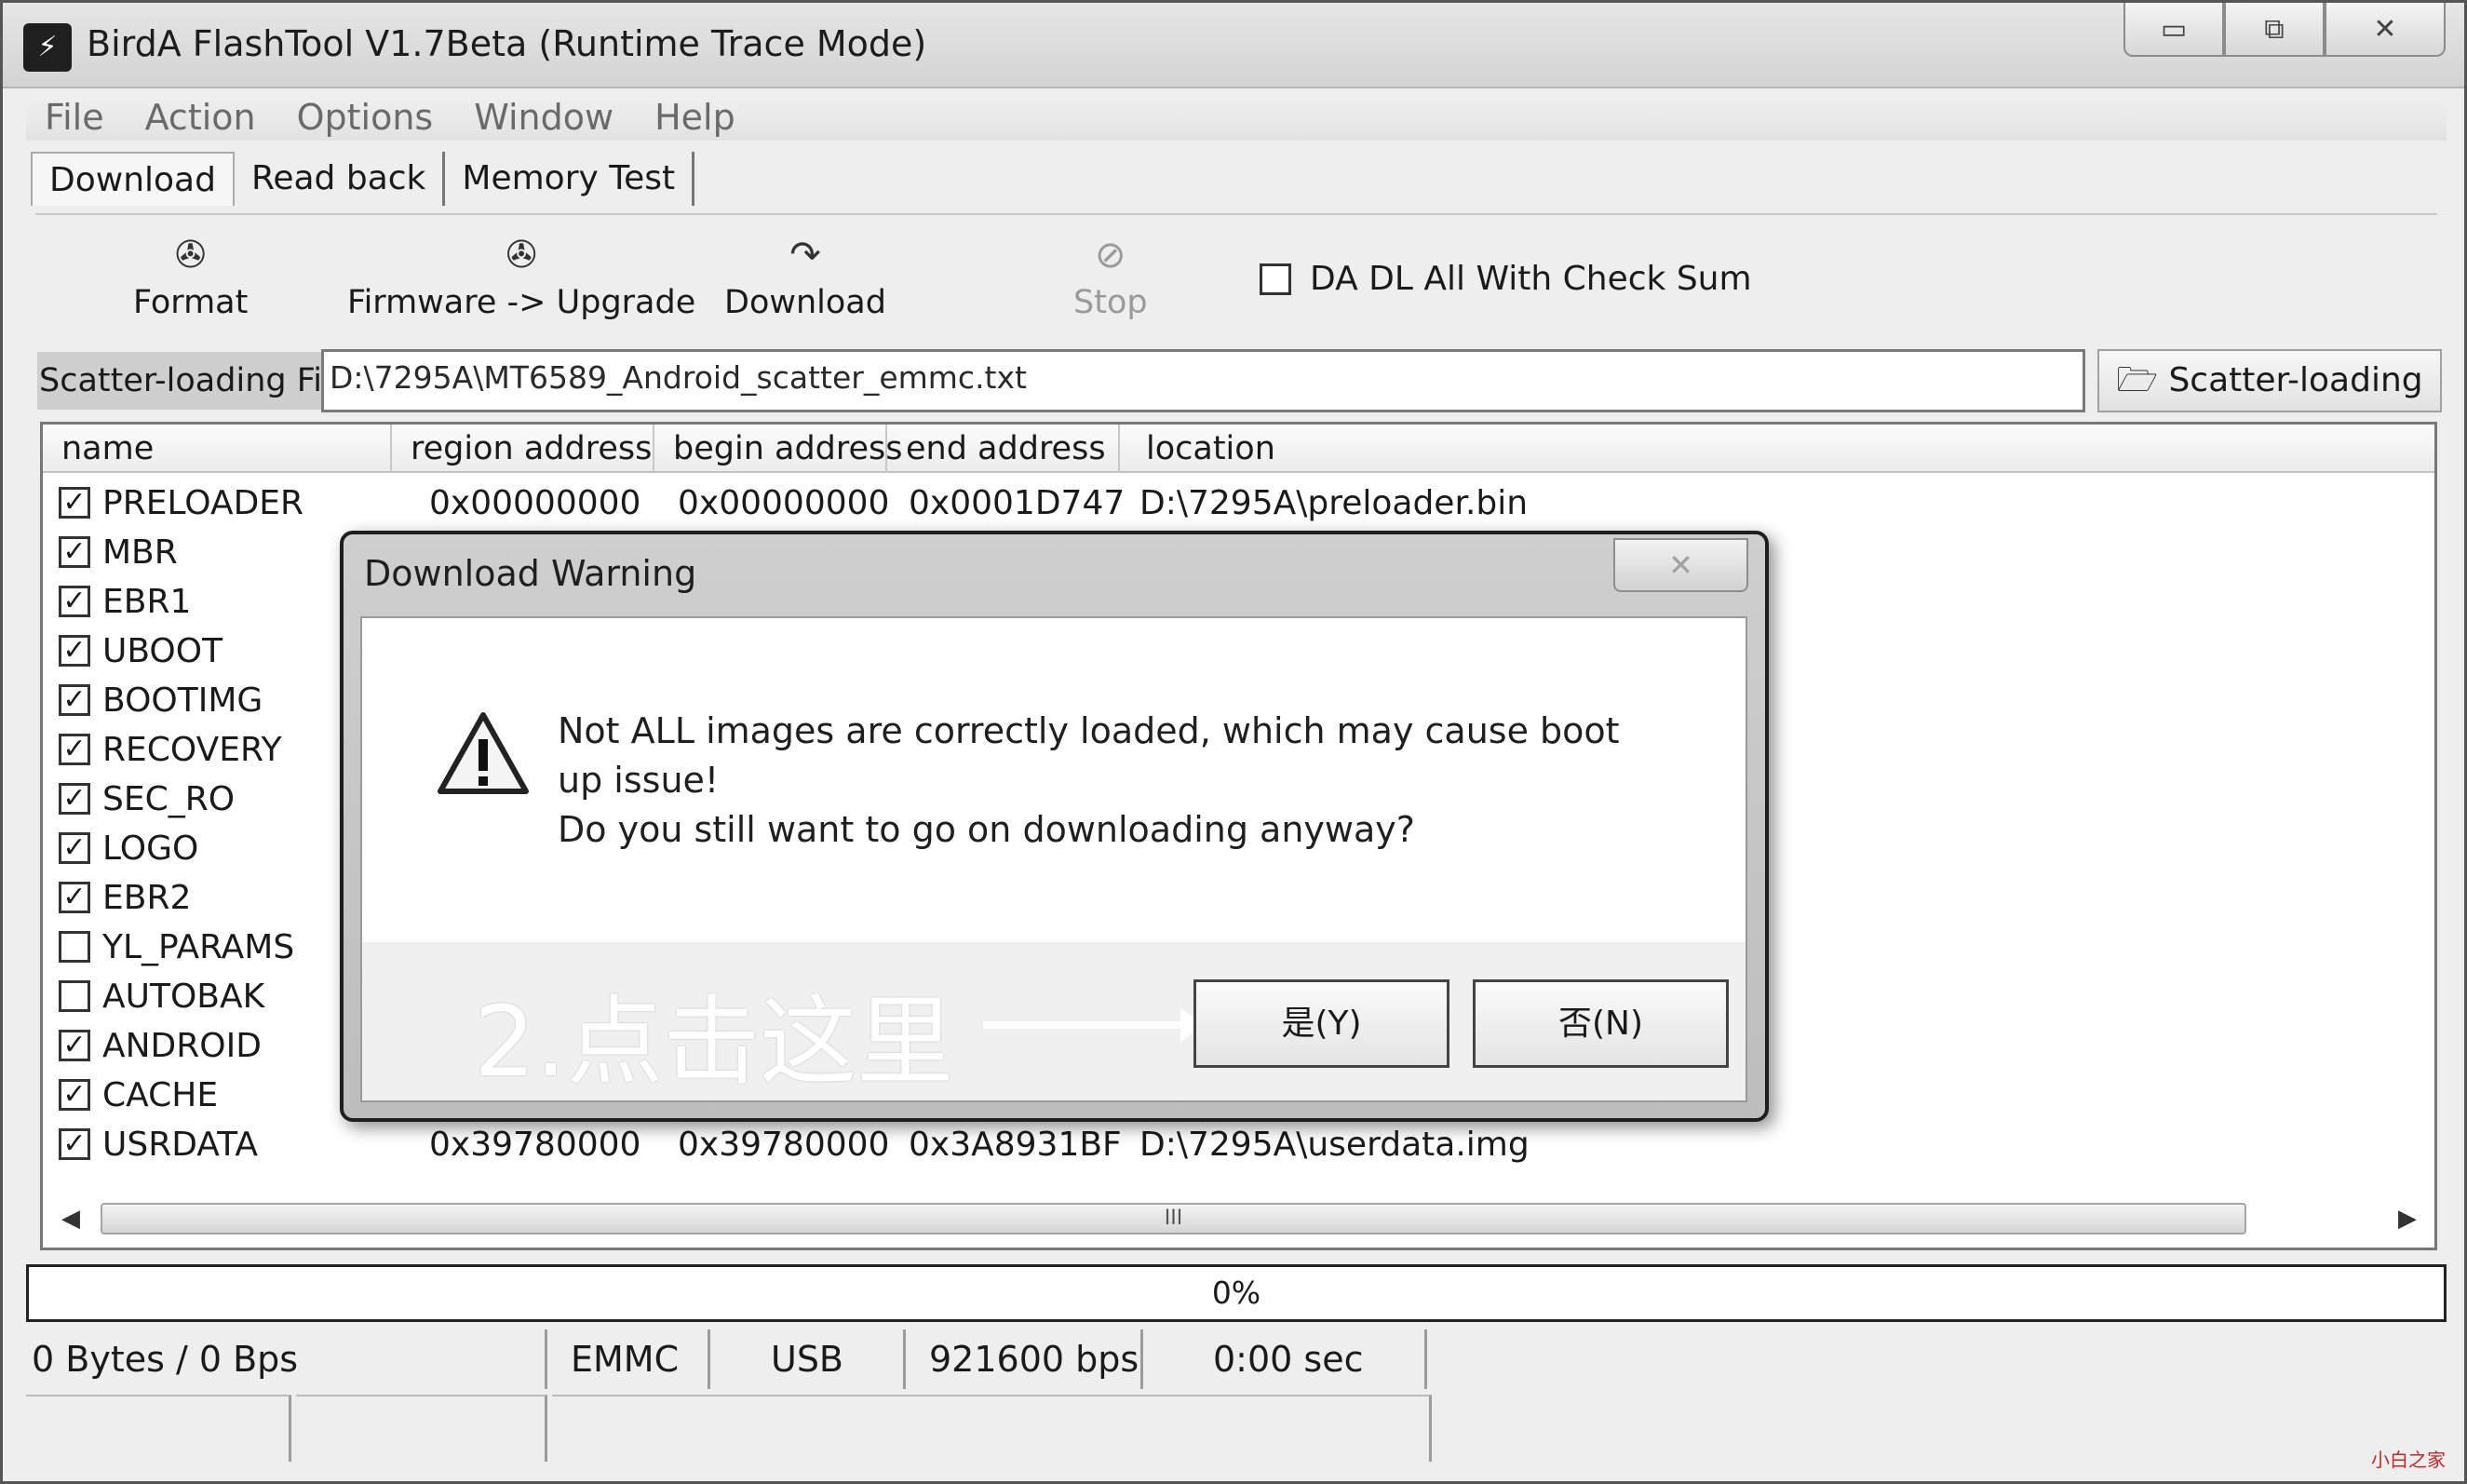 The height and width of the screenshot is (1484, 2467). I want to click on menu-help: Help, so click(694, 117).